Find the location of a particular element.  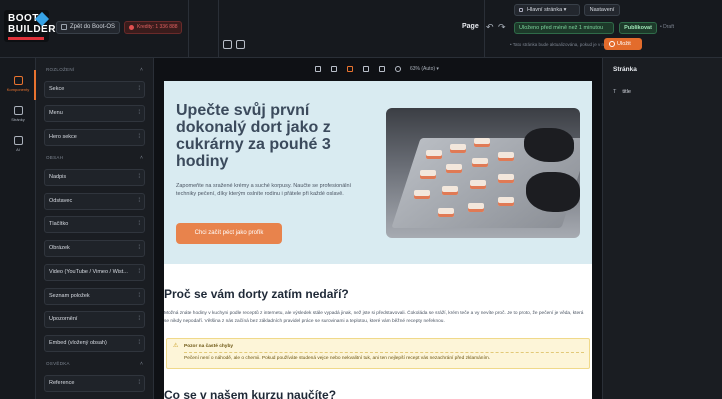

zoom-icon is located at coordinates (398, 69).